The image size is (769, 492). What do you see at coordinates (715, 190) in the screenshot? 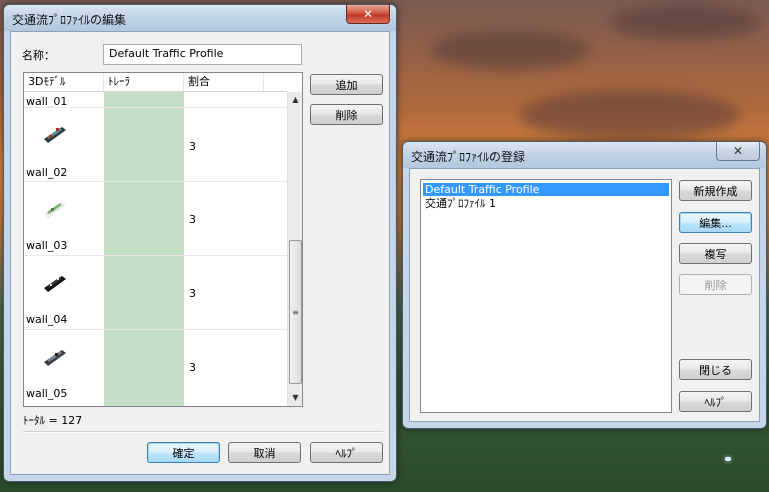
I see `new-profile-button: 新規作成` at bounding box center [715, 190].